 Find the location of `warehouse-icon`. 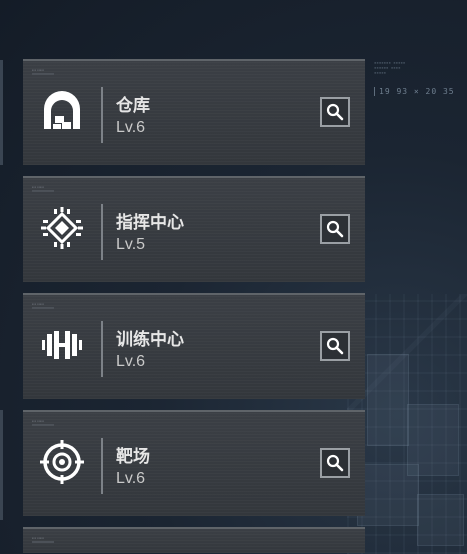

warehouse-icon is located at coordinates (62, 111).